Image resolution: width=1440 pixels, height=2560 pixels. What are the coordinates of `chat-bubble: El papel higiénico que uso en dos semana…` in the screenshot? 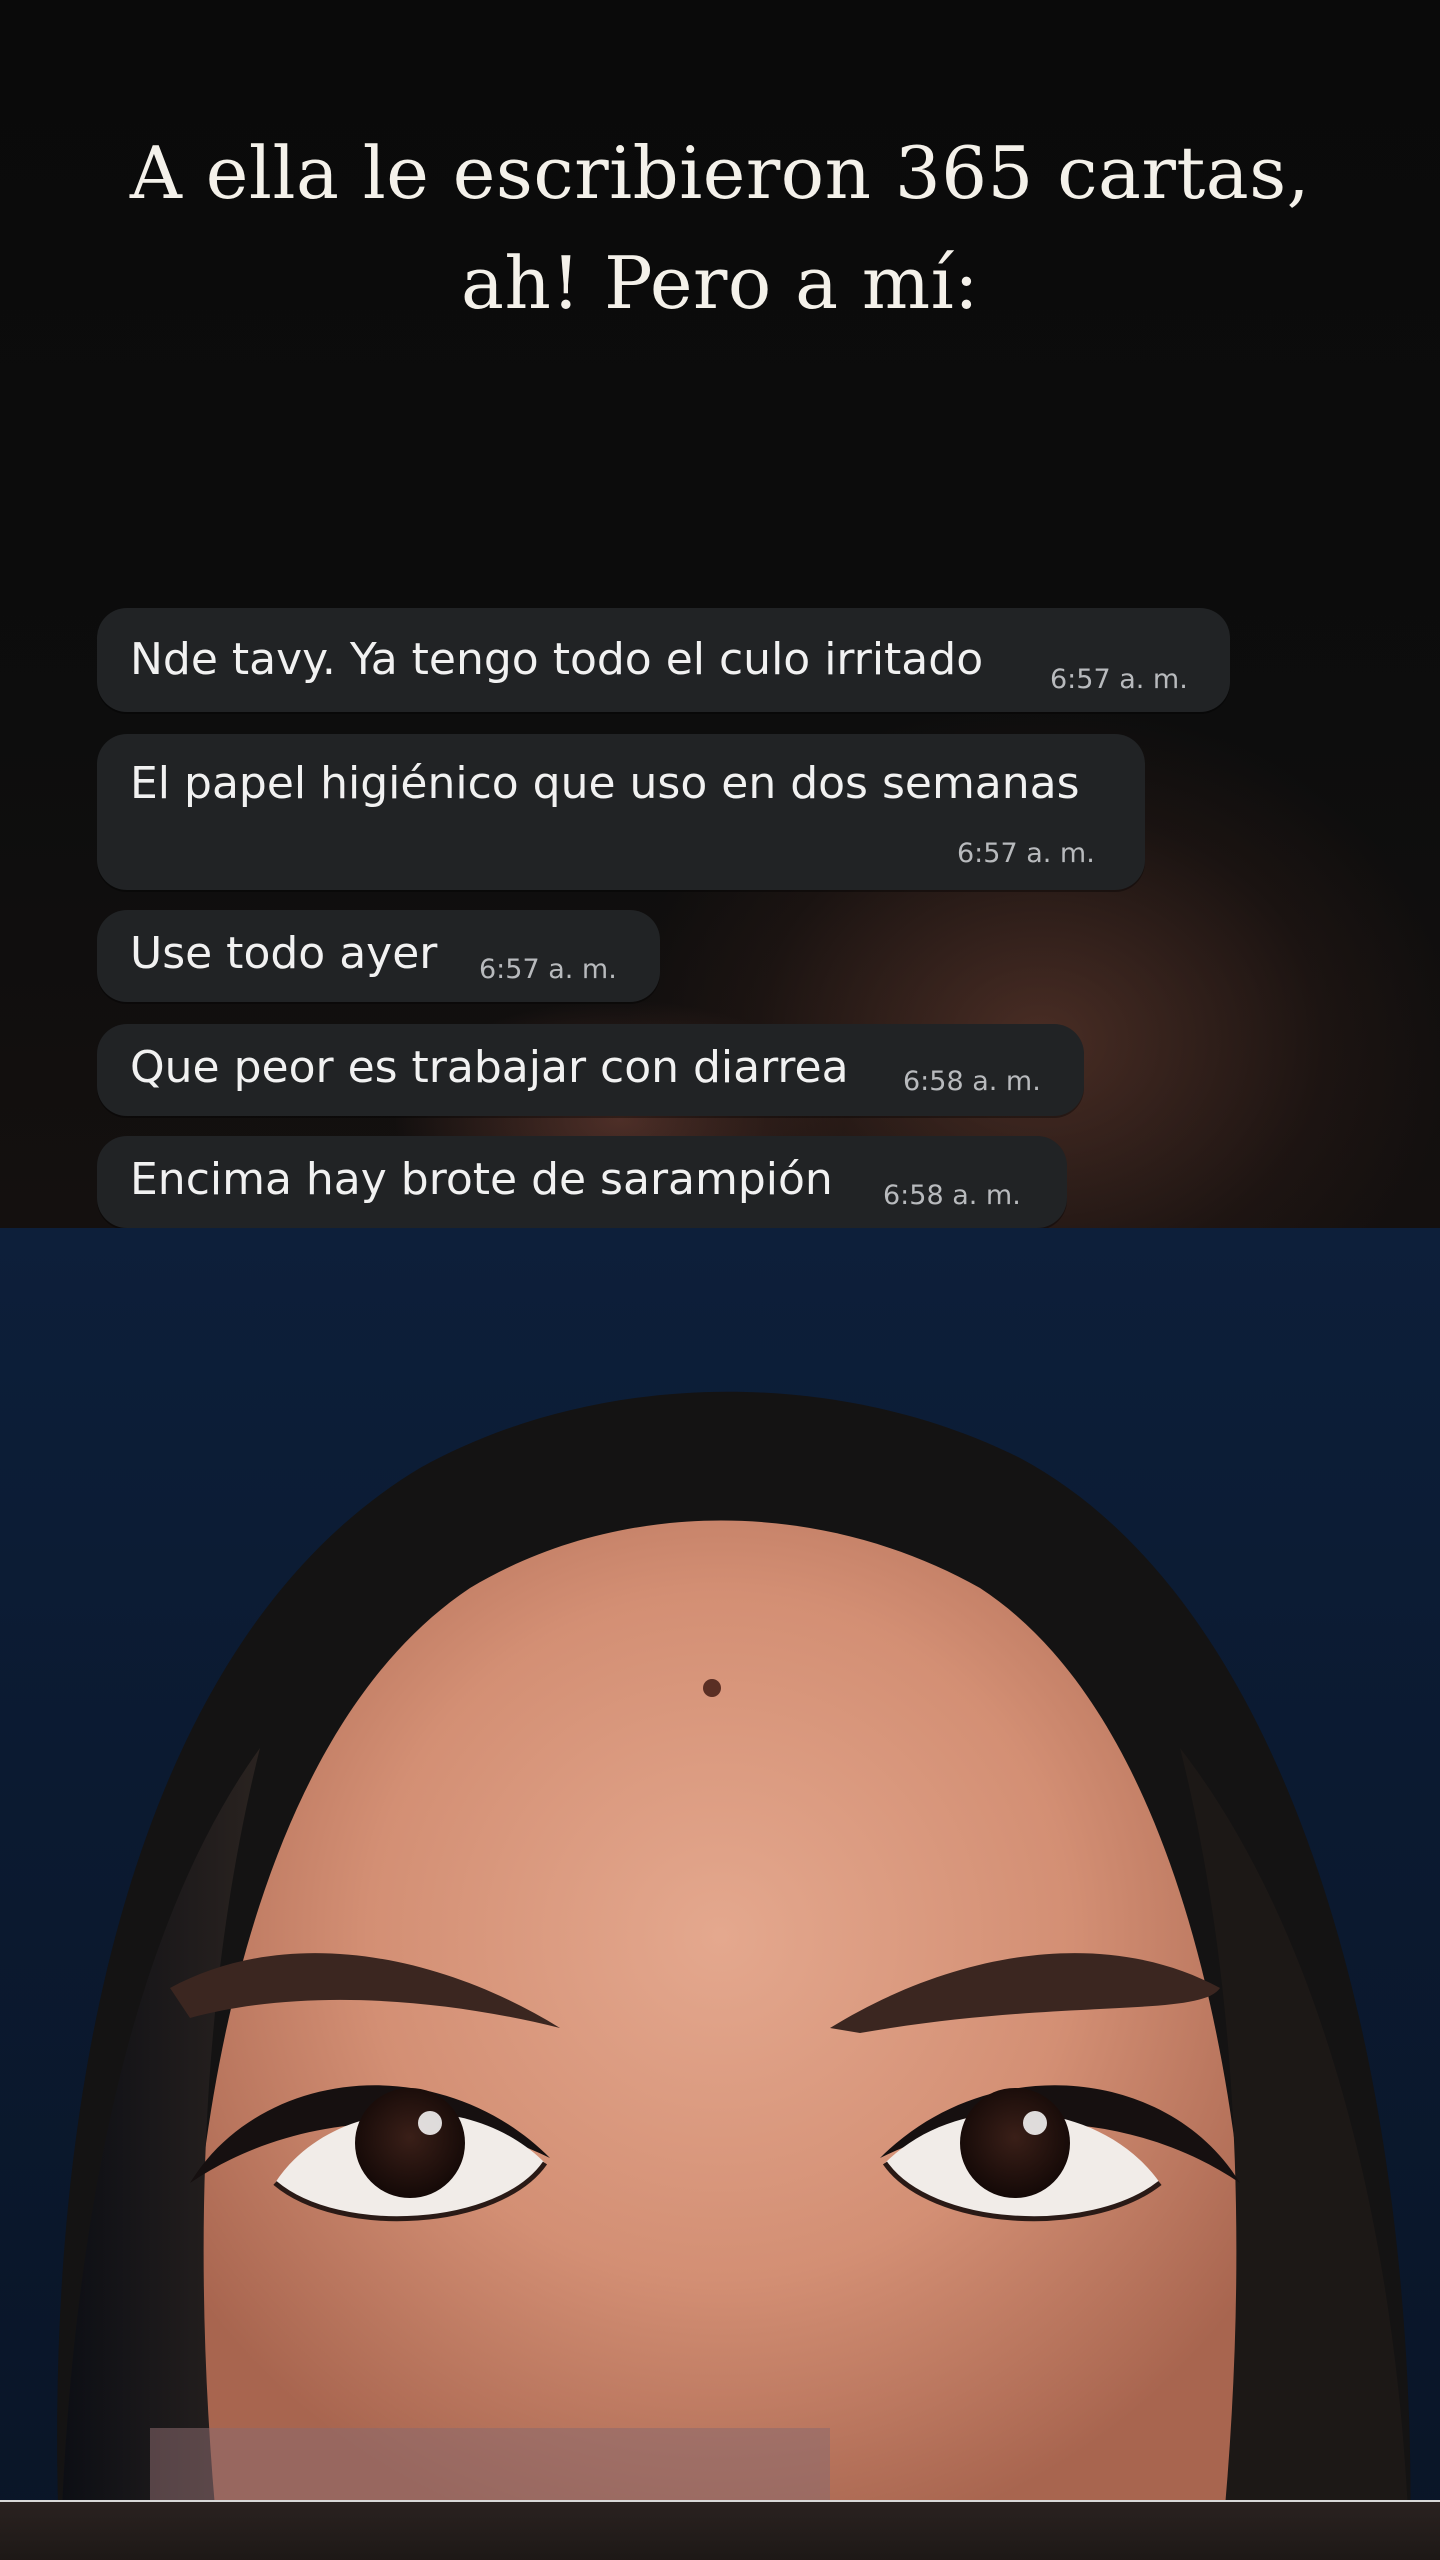 It's located at (621, 812).